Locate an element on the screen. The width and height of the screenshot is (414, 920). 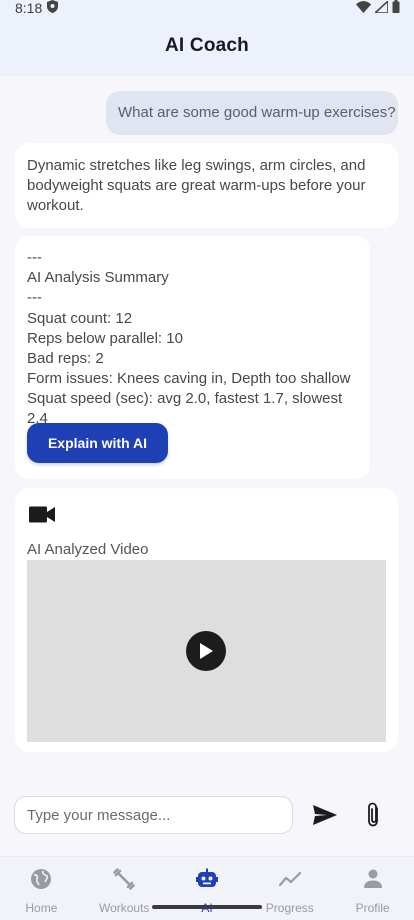
user-message-bubble: What are some good warm-up exercises? is located at coordinates (252, 113).